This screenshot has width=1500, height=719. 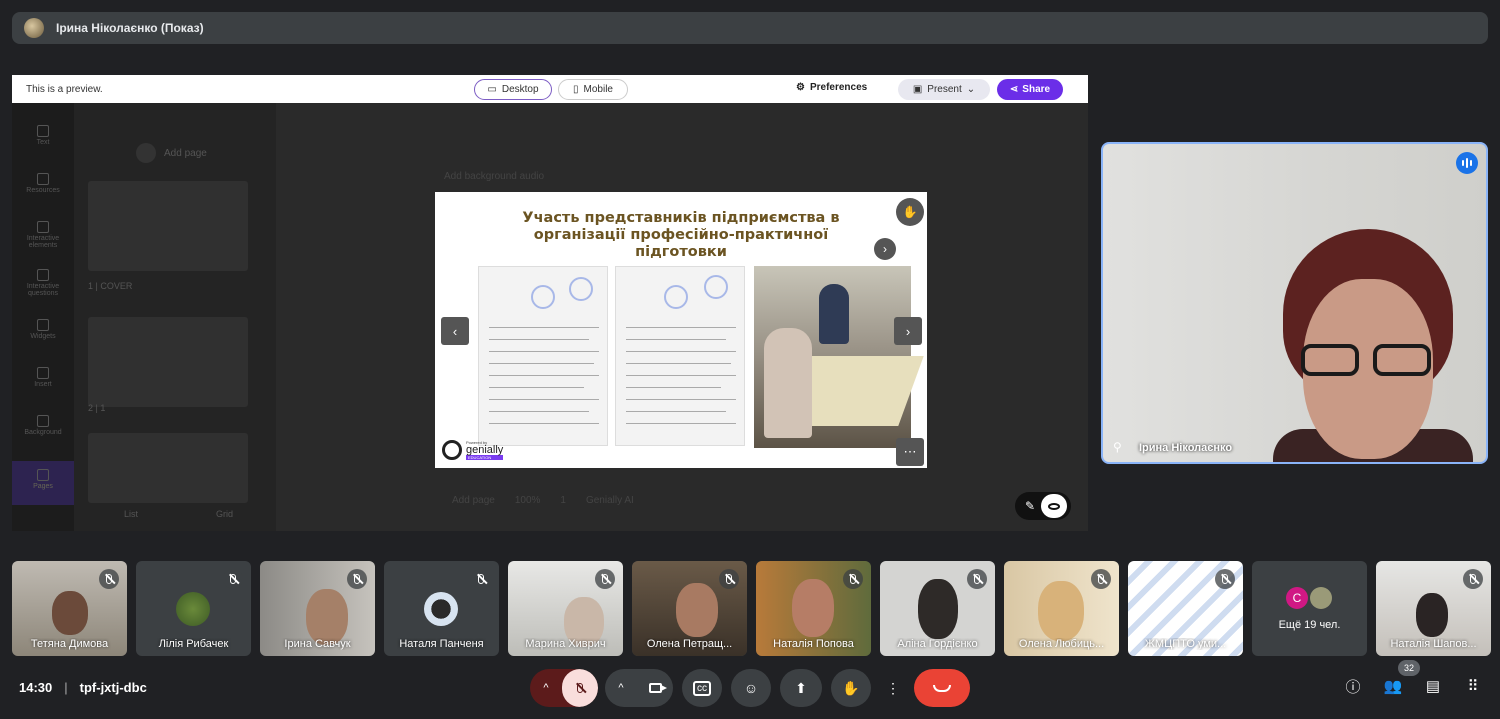 I want to click on more-options-icon: ⋯, so click(x=910, y=452).